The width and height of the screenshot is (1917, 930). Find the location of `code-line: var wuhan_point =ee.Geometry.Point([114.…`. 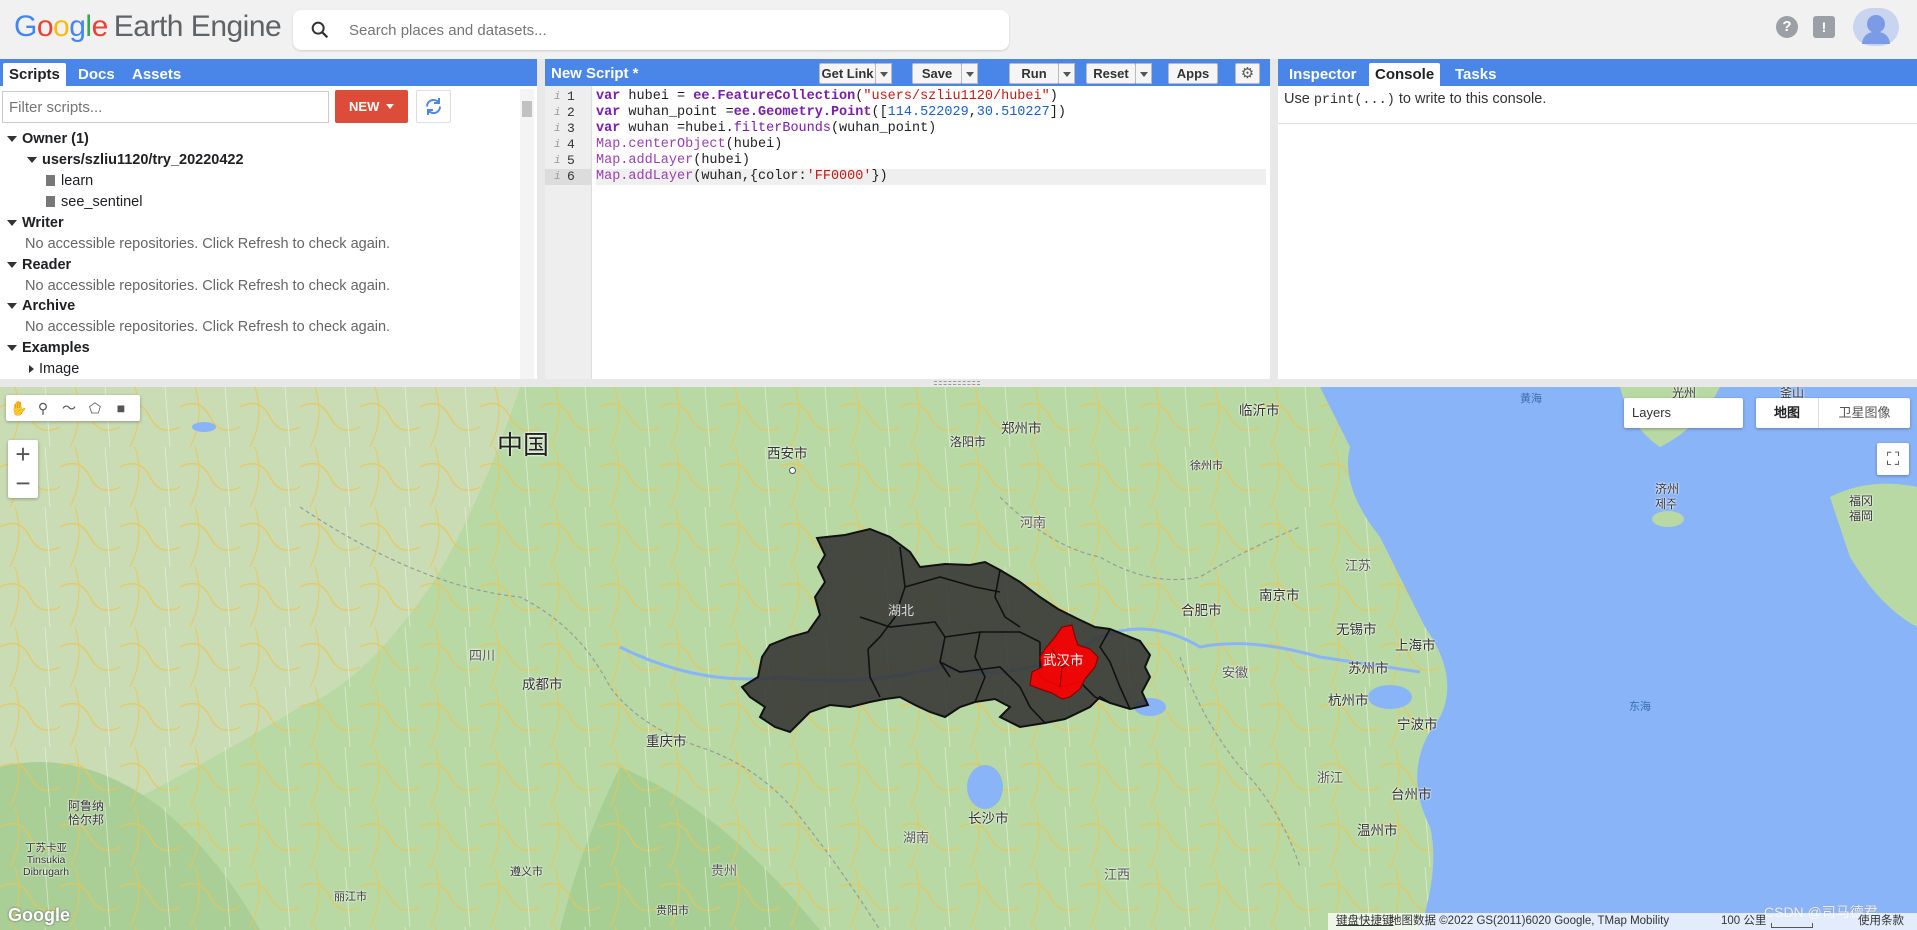

code-line: var wuhan_point =ee.Geometry.Point([114.… is located at coordinates (931, 113).